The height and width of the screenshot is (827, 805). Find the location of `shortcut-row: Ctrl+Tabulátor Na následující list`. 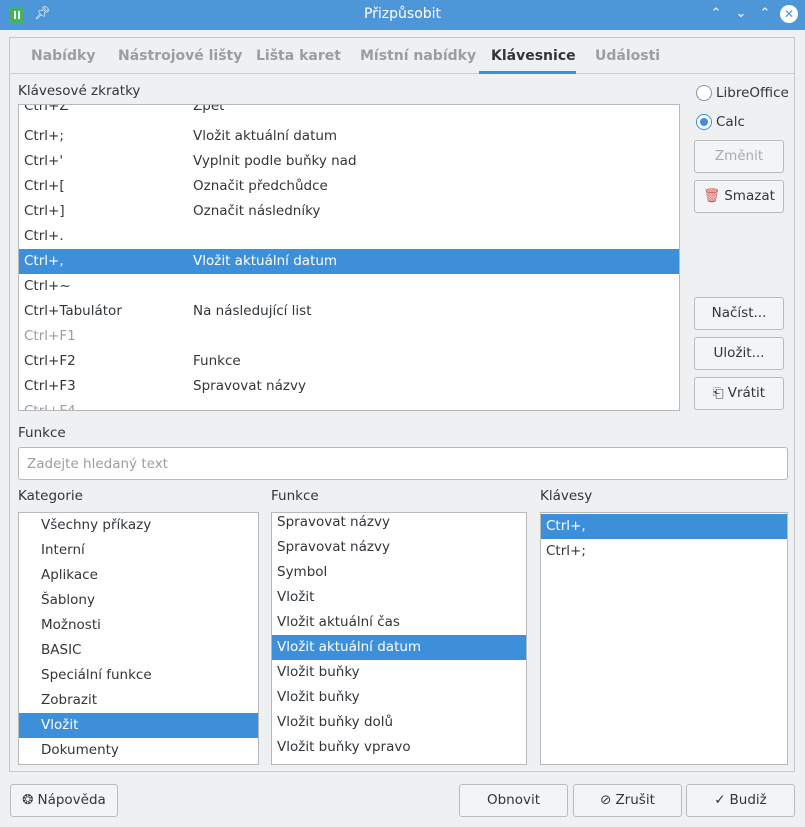

shortcut-row: Ctrl+Tabulátor Na následující list is located at coordinates (349, 311).